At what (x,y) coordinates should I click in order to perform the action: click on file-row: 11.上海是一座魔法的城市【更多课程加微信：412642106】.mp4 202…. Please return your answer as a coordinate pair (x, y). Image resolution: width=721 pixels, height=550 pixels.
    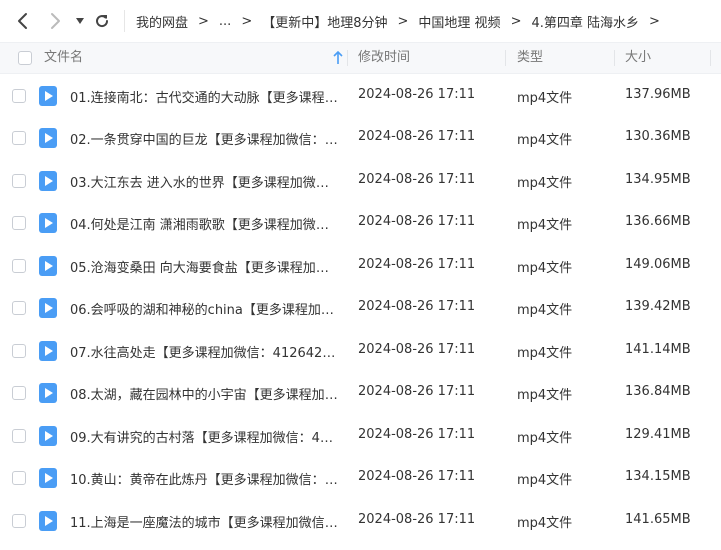
    Looking at the image, I should click on (360, 521).